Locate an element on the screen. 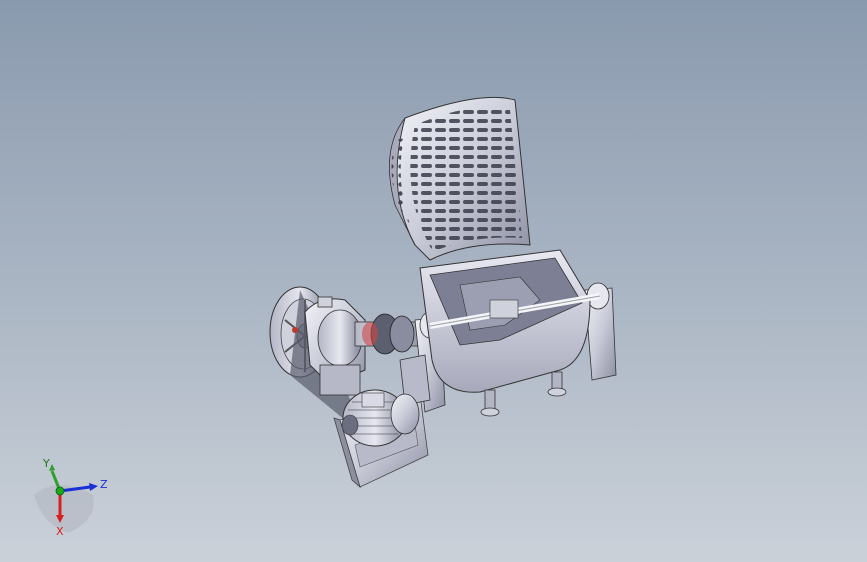 This screenshot has width=867, height=562. x-axis-label: X is located at coordinates (60, 531).